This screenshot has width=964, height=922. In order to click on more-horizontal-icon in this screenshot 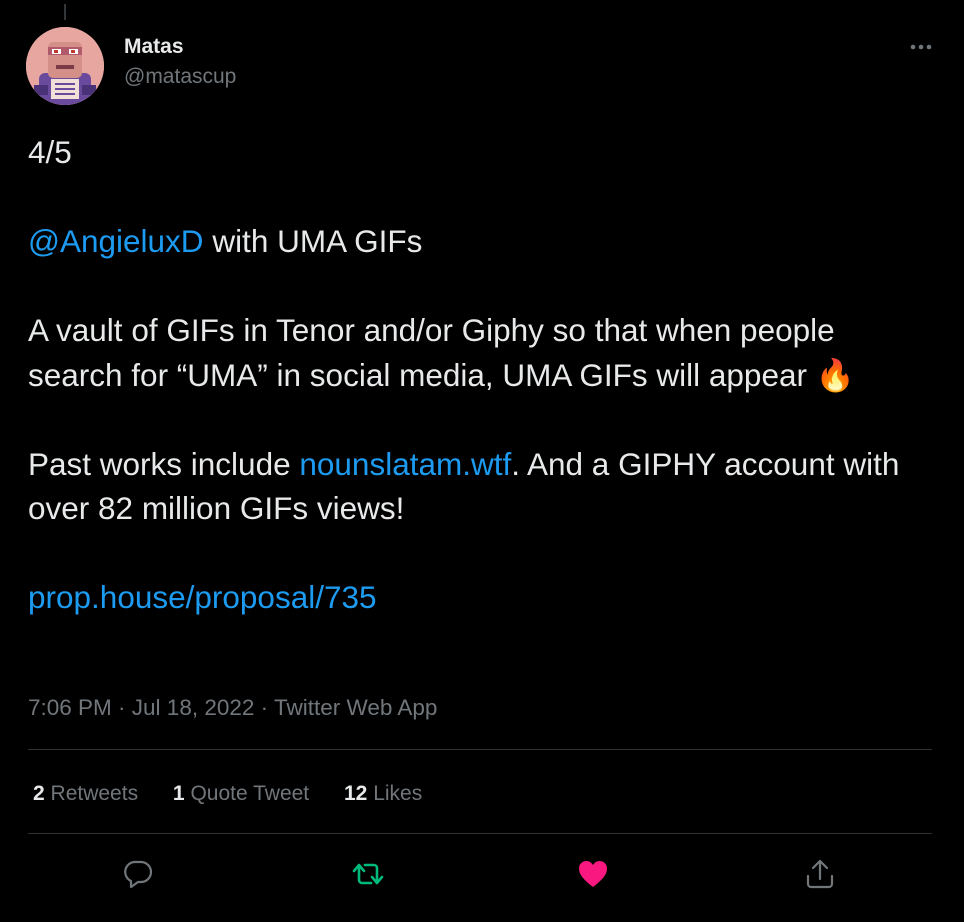, I will do `click(921, 47)`.